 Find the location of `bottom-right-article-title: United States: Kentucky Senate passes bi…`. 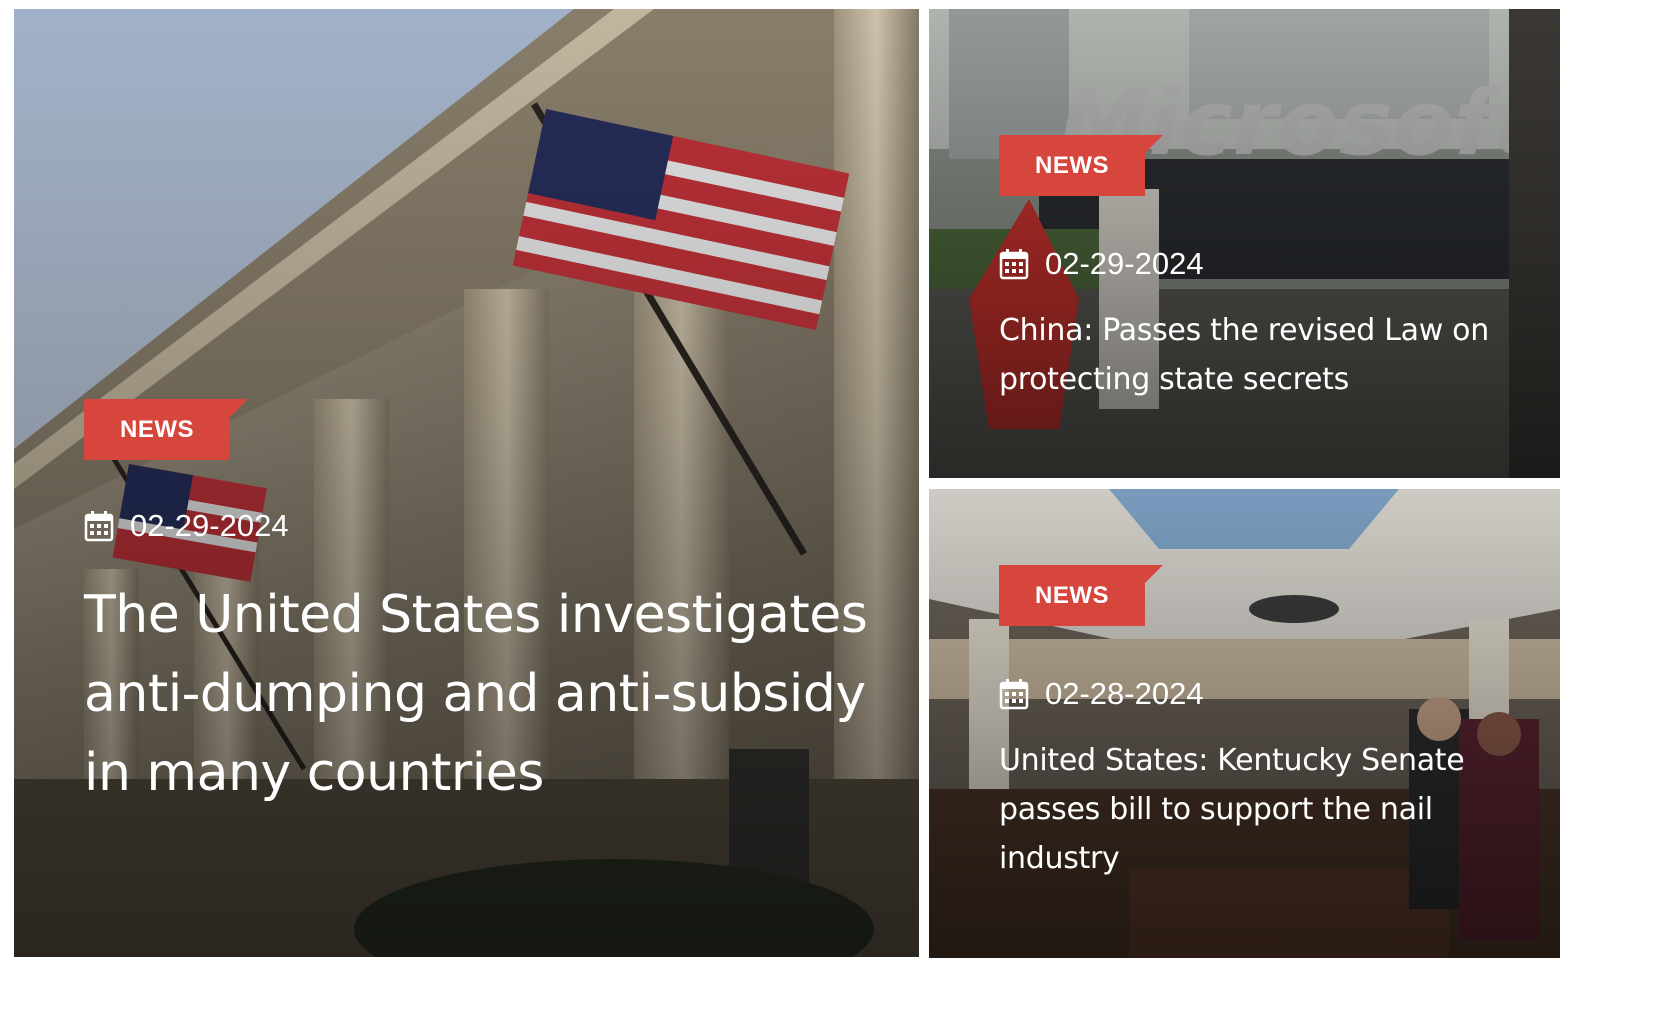

bottom-right-article-title: United States: Kentucky Senate passes bi… is located at coordinates (1249, 809).